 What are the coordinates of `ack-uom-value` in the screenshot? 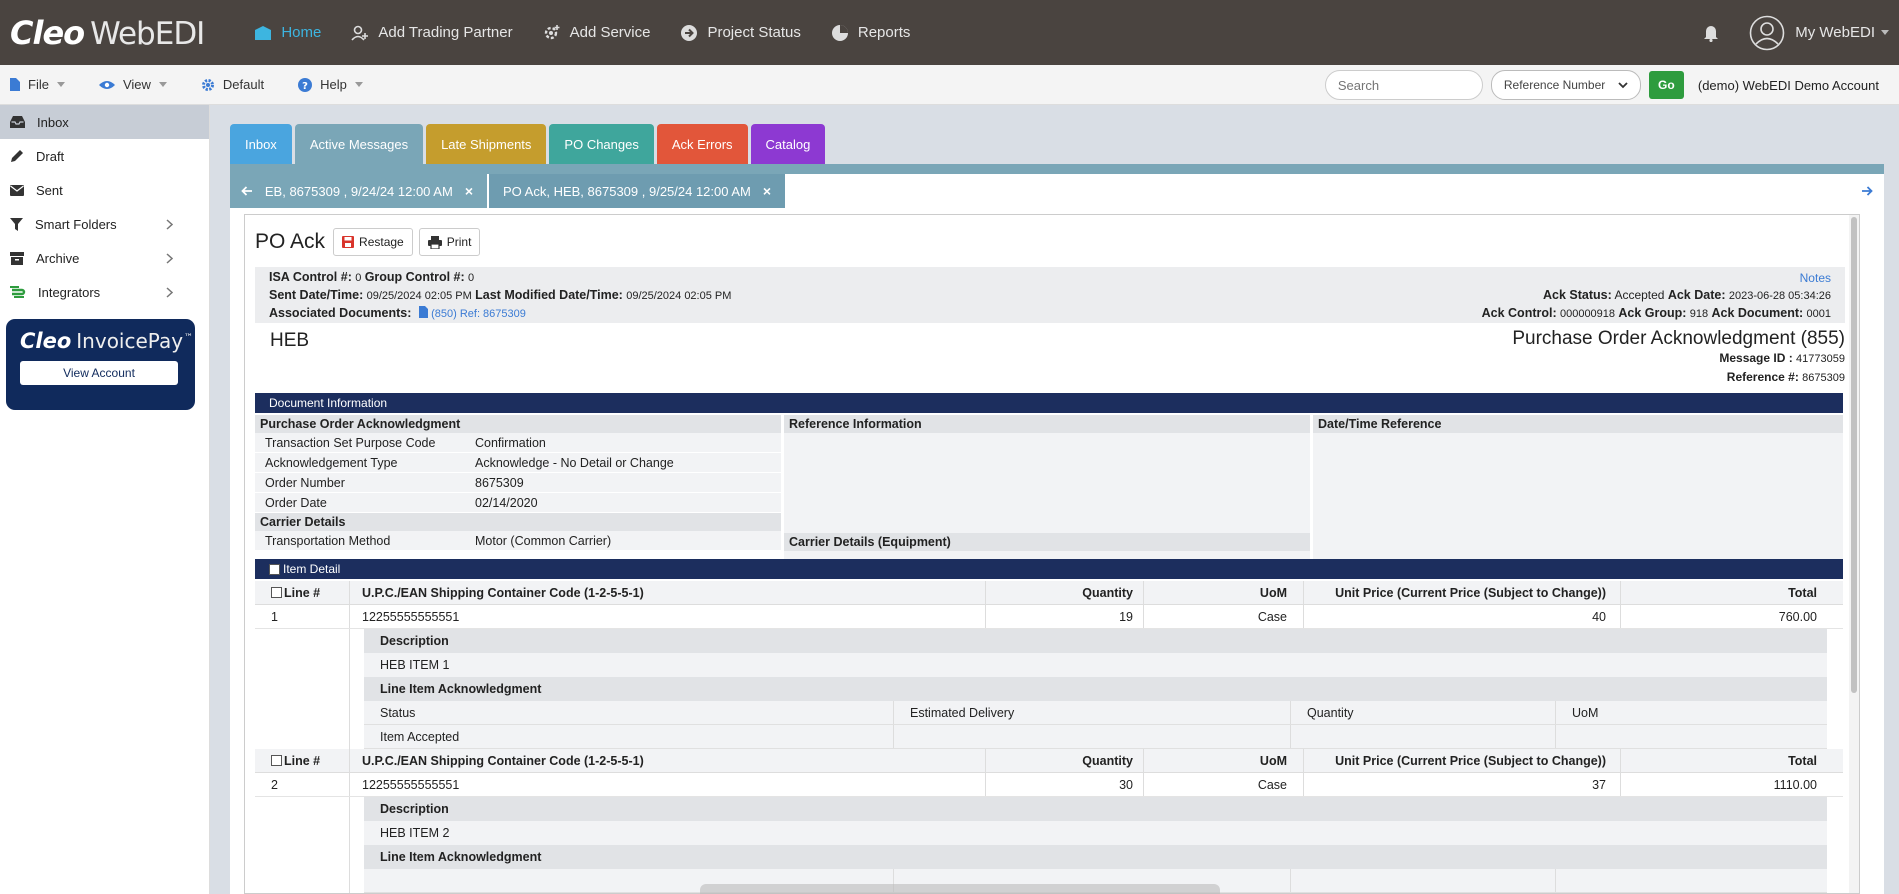 It's located at (1691, 736).